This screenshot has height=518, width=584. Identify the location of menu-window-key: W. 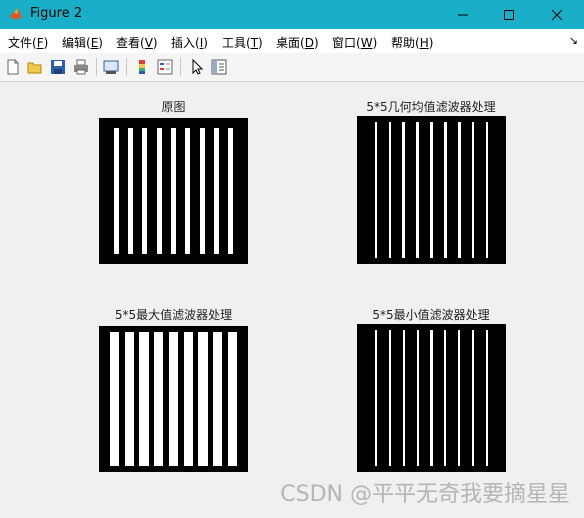
(366, 43).